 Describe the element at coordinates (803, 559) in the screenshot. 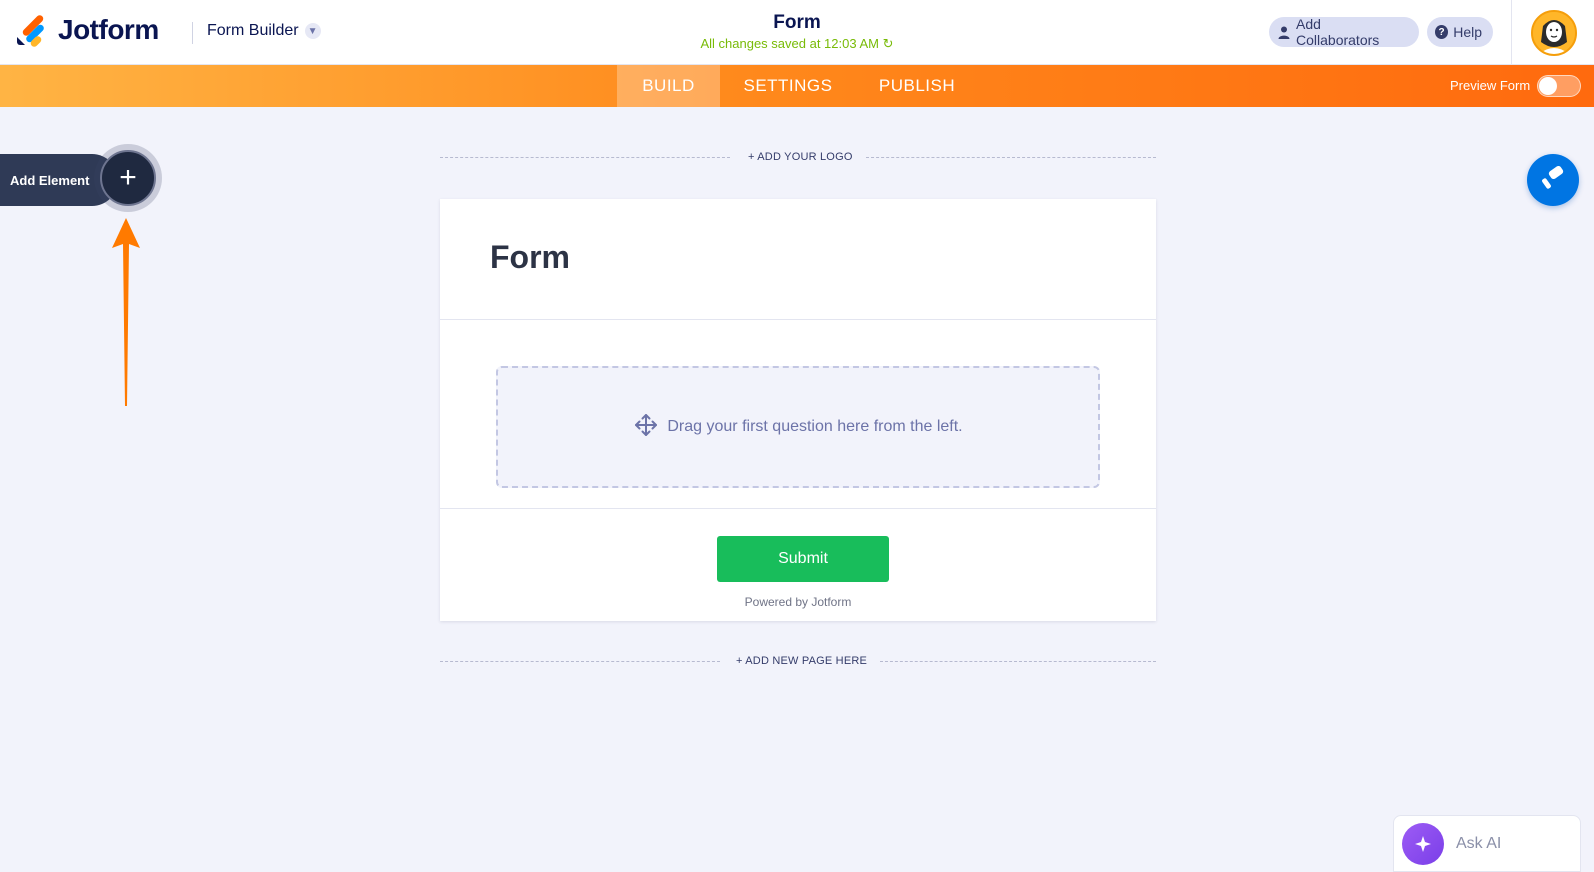

I see `submit-button: Submit` at that location.